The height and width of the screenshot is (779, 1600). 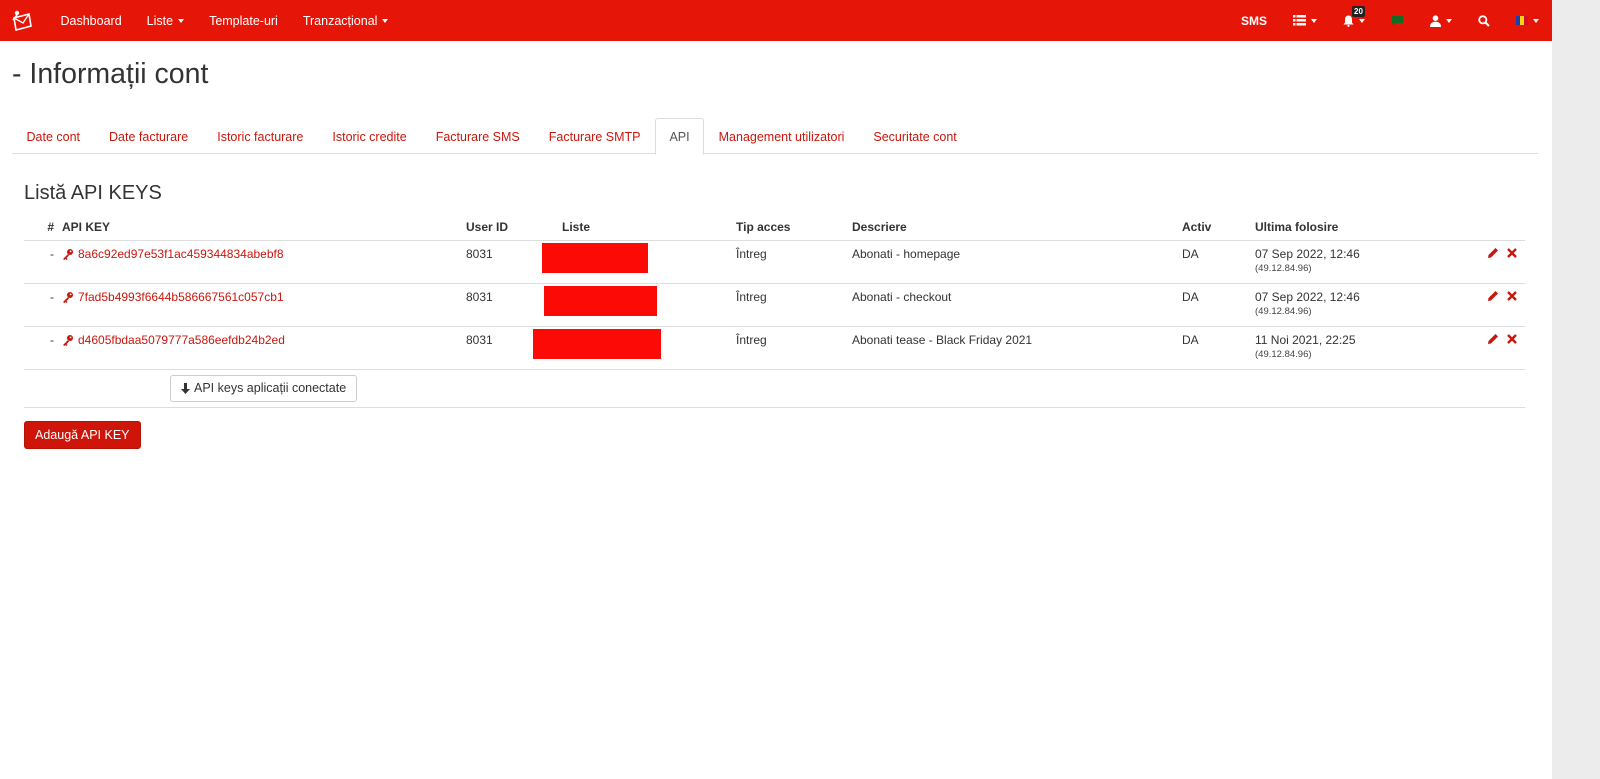 I want to click on language-menu-button, so click(x=1527, y=20).